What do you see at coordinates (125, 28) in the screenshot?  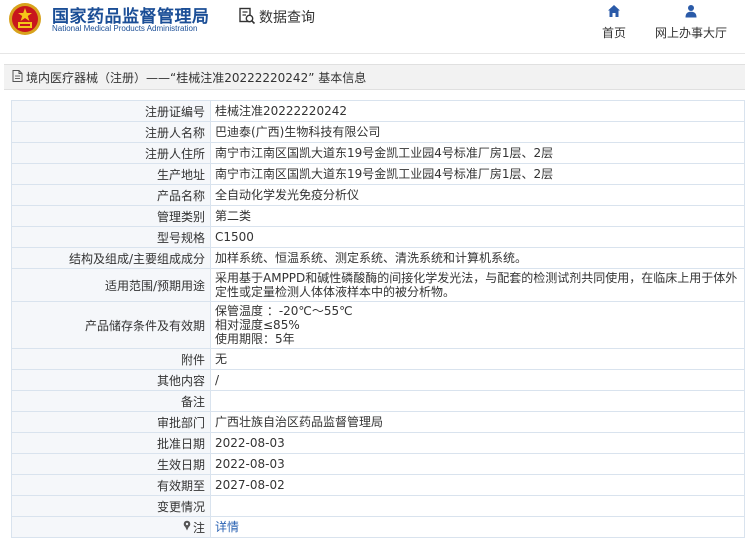 I see `site-title-en: National Medical Products Administration` at bounding box center [125, 28].